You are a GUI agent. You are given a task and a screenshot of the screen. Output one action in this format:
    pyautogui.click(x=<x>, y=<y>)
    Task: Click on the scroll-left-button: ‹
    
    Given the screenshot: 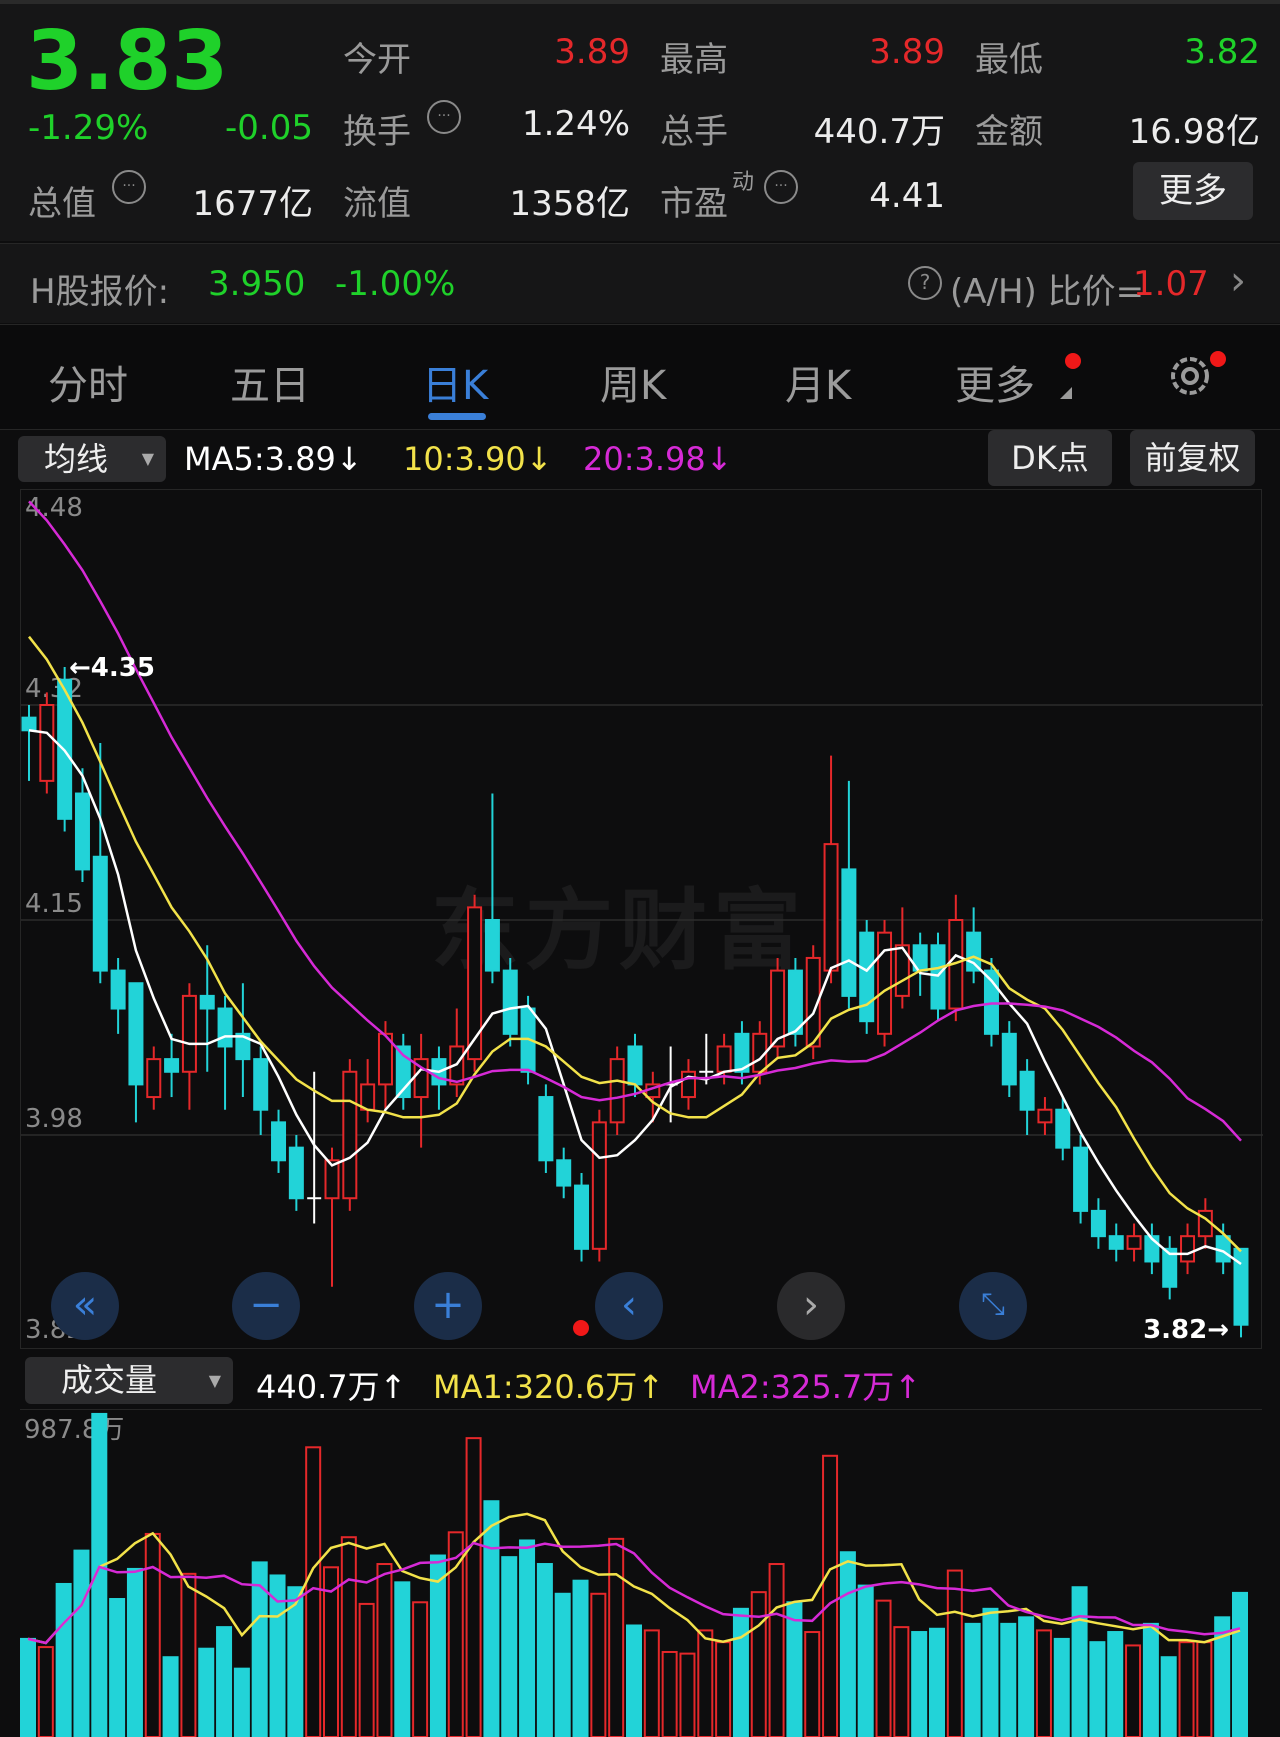 What is the action you would take?
    pyautogui.click(x=629, y=1306)
    